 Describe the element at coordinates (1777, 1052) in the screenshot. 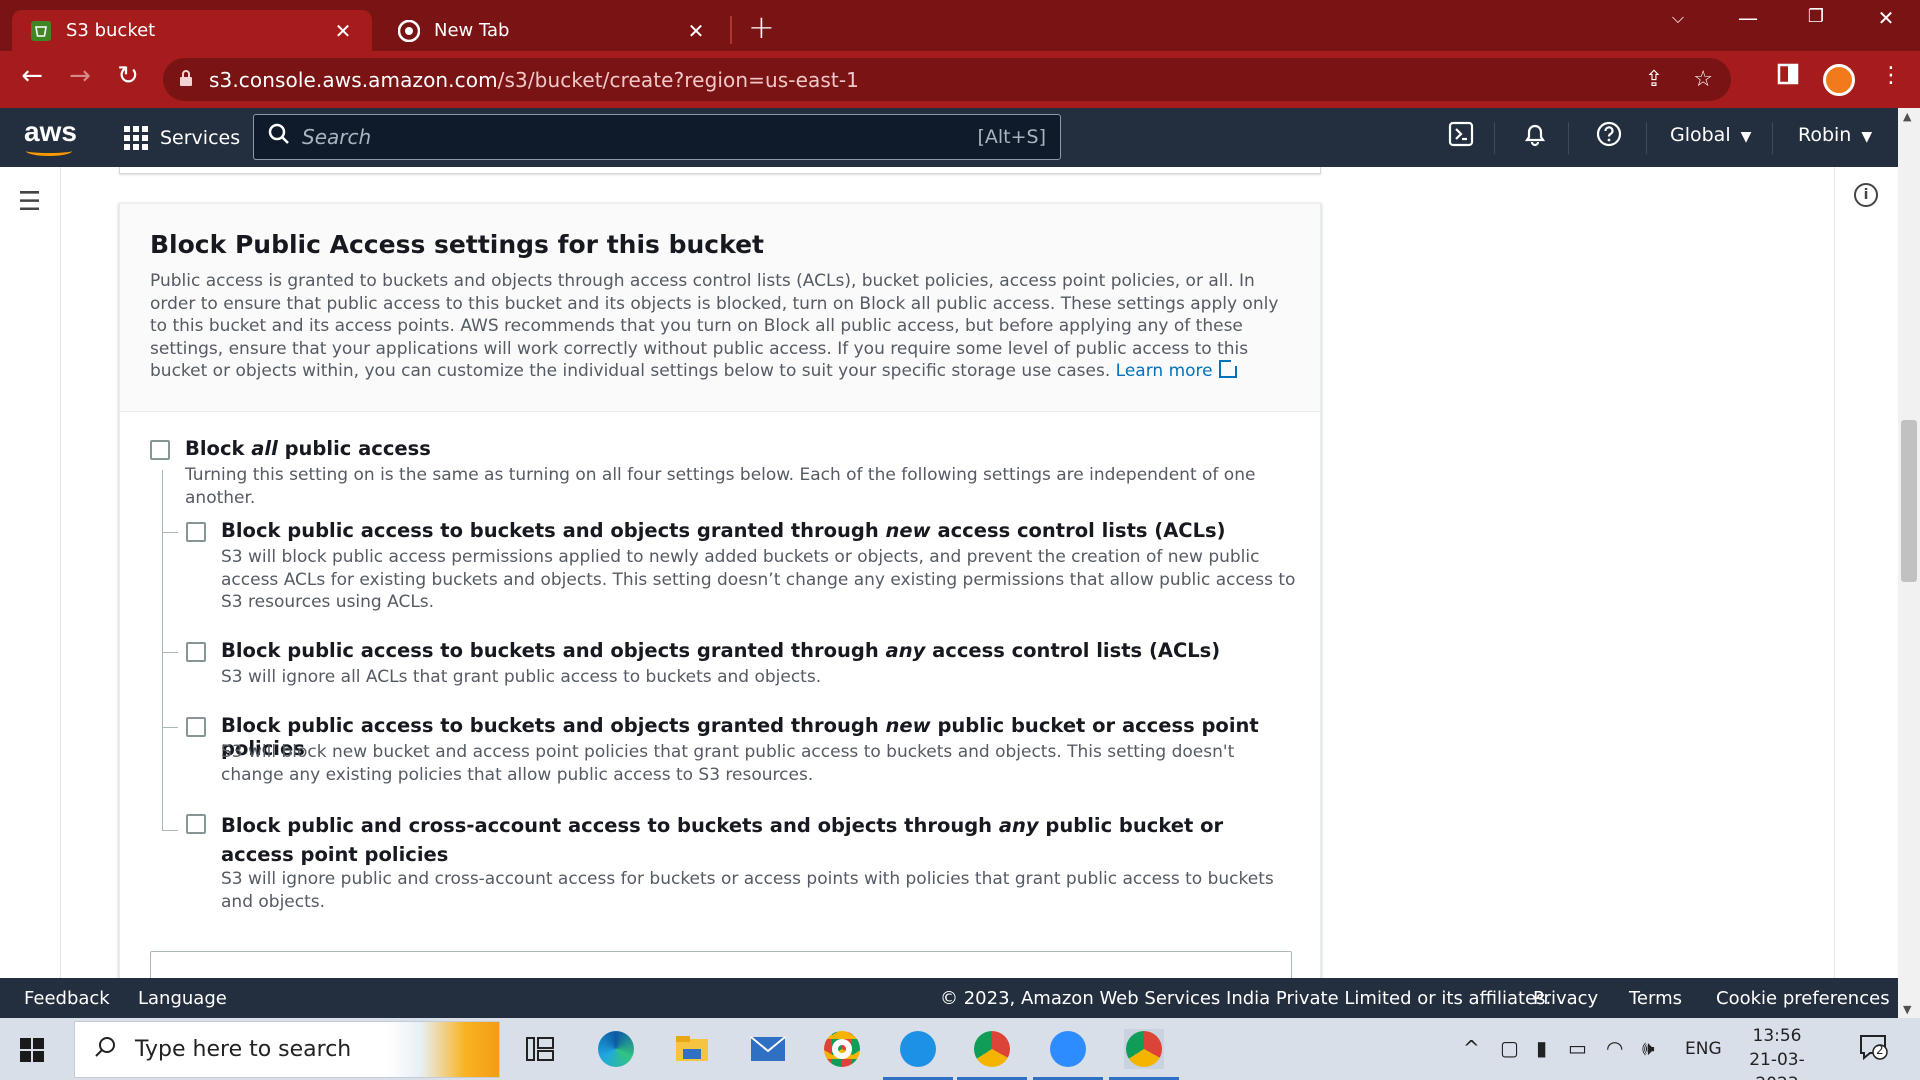

I see `taskbar-clock: 13:56 21-03-2023` at that location.